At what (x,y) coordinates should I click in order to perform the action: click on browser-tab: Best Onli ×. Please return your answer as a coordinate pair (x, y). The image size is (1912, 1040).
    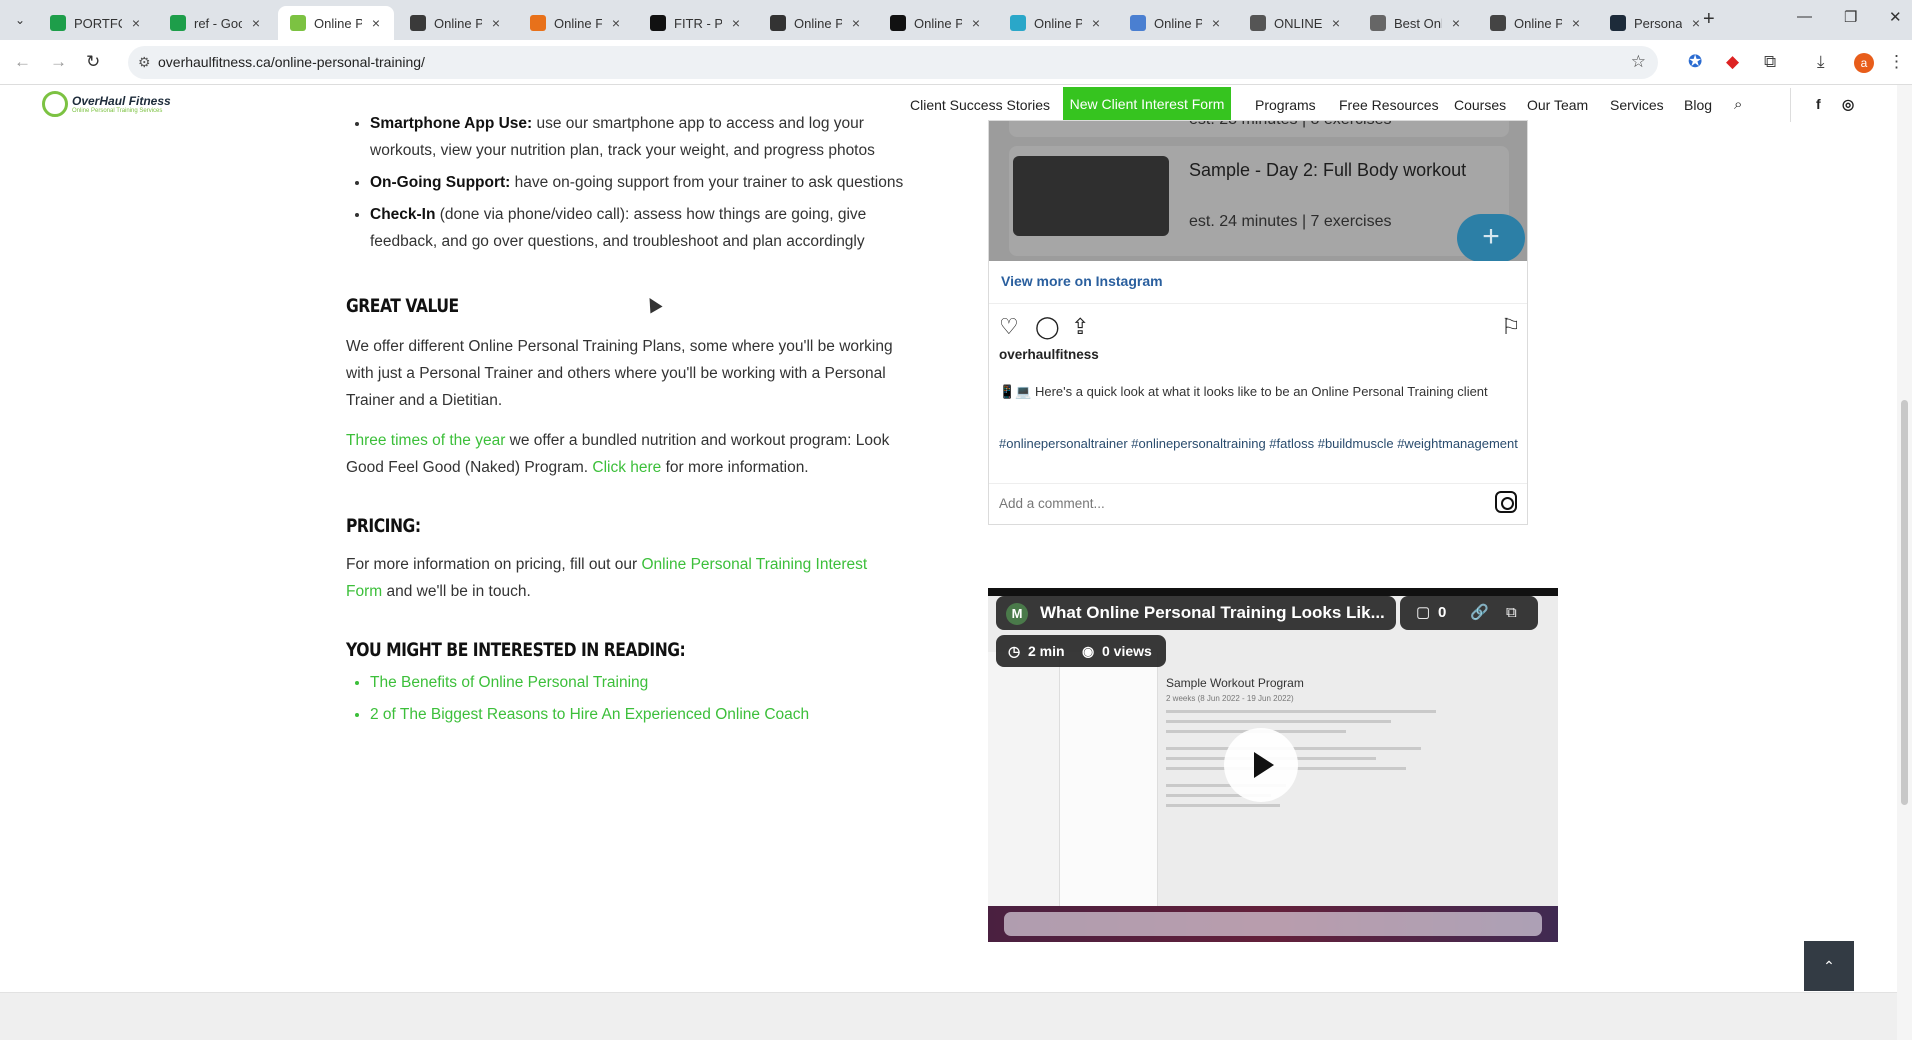
    Looking at the image, I should click on (1416, 23).